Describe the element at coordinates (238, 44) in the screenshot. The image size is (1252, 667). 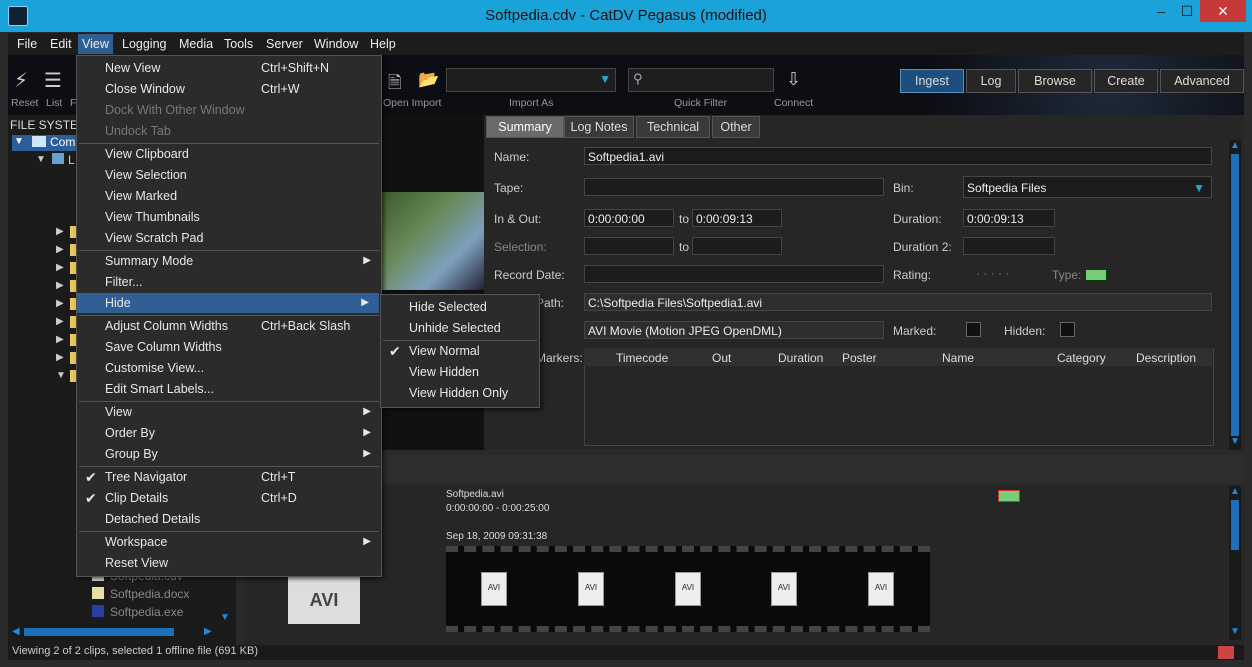
I see `menu-tools: Tools` at that location.